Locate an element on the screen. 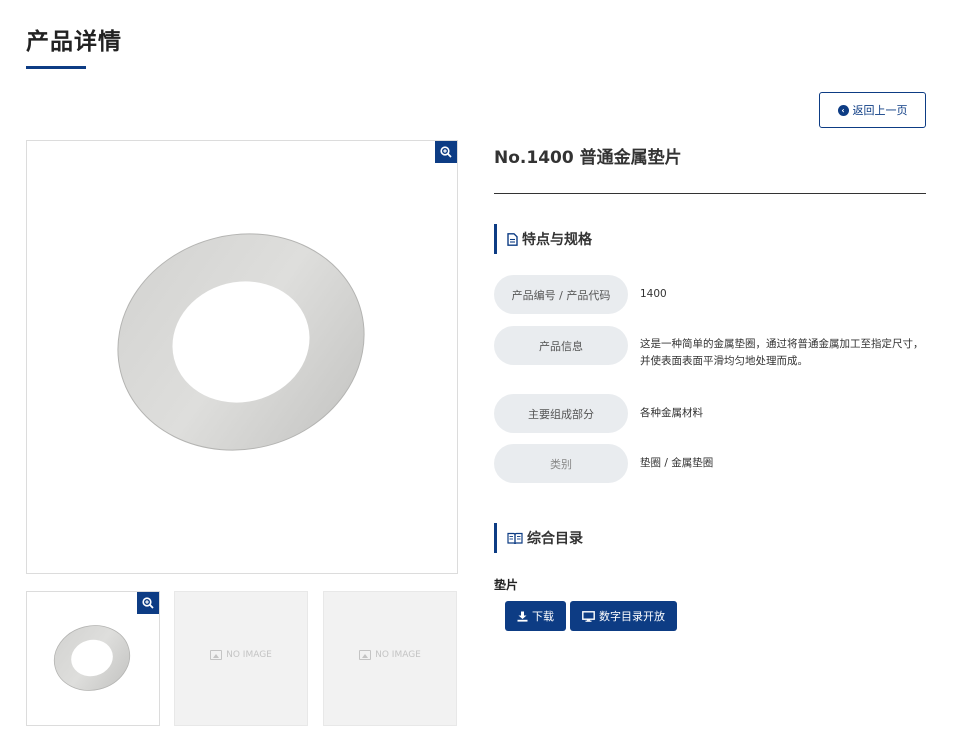  catalog-heading: 综合目录 is located at coordinates (538, 538).